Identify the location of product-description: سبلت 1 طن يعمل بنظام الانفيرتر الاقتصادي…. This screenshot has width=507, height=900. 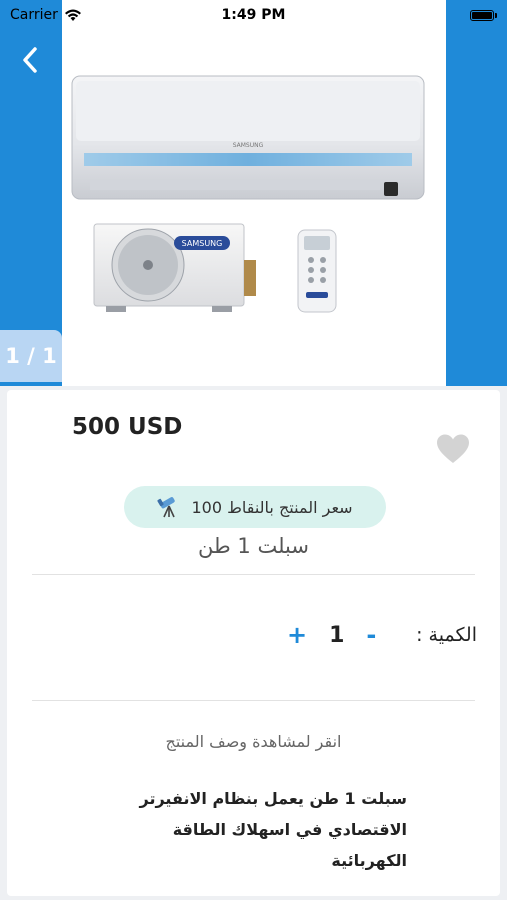
(273, 829).